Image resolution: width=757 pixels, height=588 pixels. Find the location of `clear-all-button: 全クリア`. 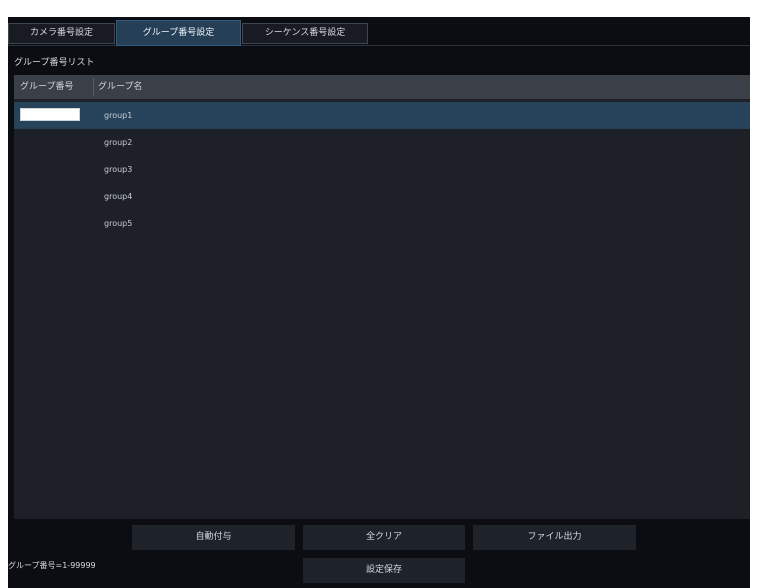

clear-all-button: 全クリア is located at coordinates (384, 537).